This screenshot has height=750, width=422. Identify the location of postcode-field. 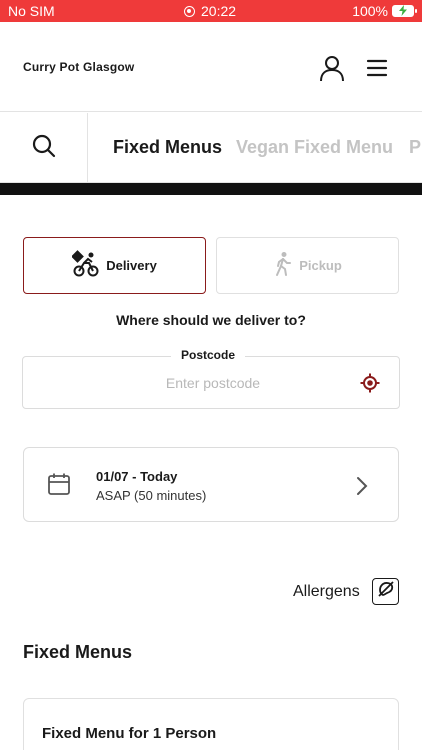
(211, 382).